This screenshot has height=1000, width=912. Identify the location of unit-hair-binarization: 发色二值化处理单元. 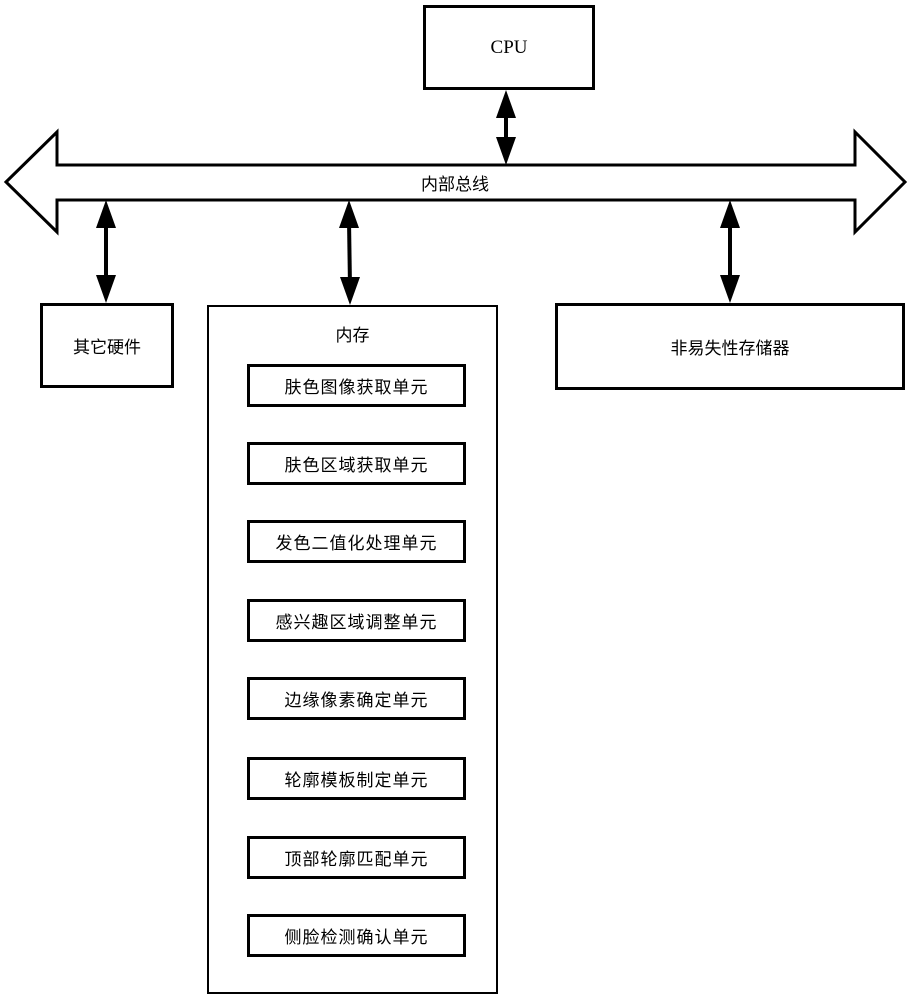
(356, 541).